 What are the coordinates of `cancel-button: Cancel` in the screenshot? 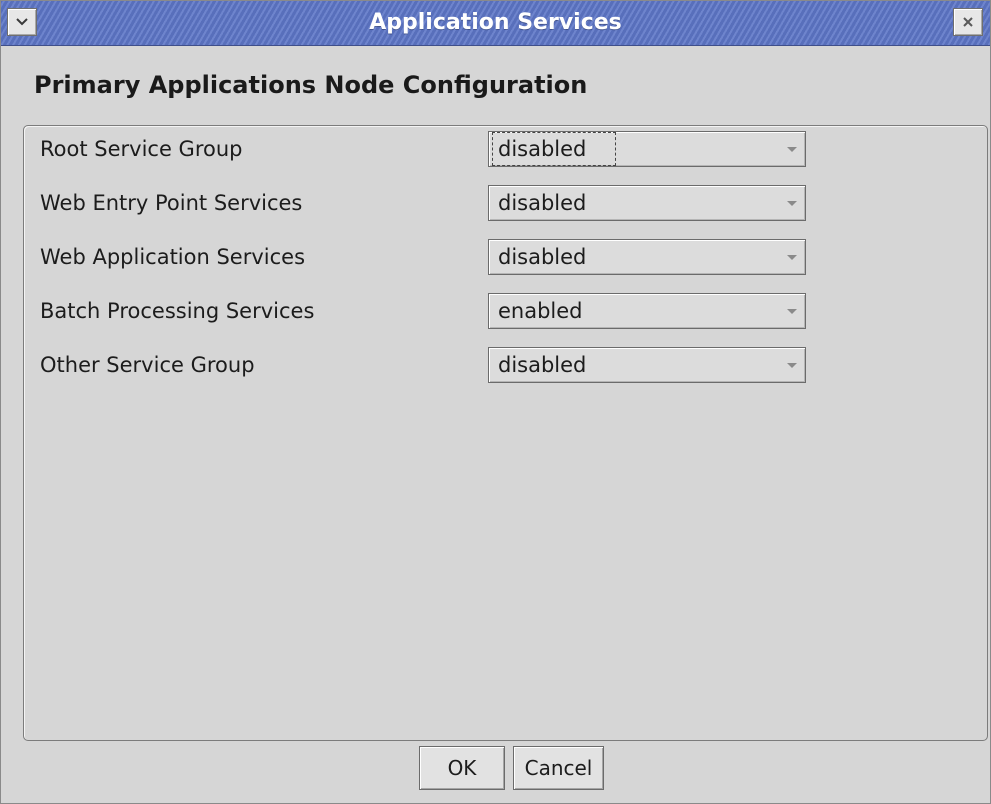 It's located at (558, 768).